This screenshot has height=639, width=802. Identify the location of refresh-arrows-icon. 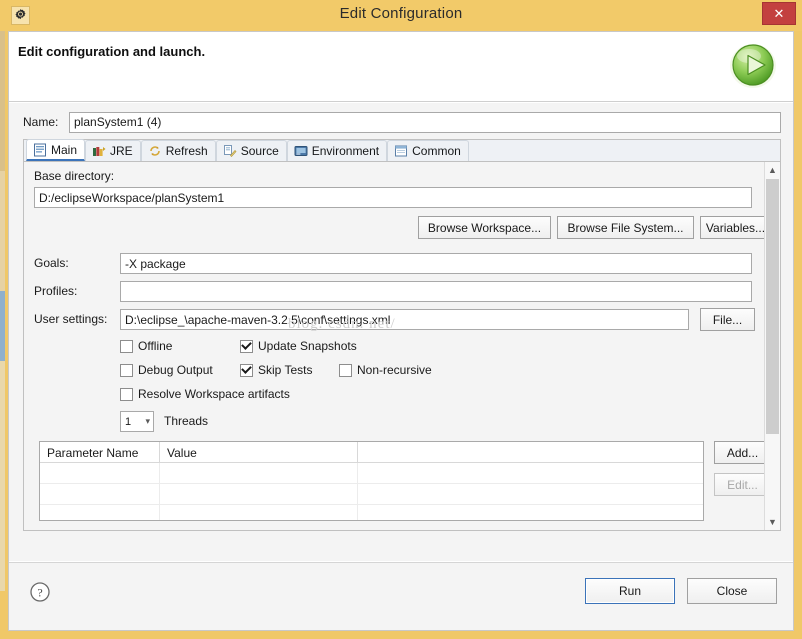
(155, 151).